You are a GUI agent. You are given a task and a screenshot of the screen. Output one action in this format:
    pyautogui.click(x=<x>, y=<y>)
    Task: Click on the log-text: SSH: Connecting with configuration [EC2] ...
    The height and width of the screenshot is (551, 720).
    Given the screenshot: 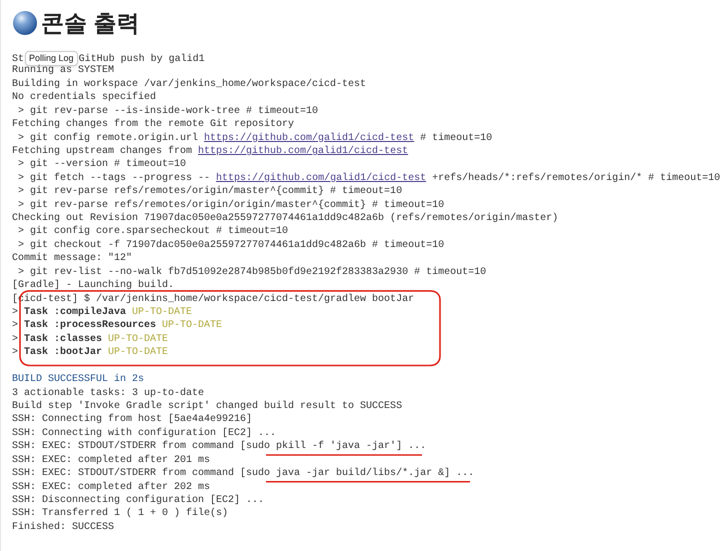 What is the action you would take?
    pyautogui.click(x=144, y=433)
    